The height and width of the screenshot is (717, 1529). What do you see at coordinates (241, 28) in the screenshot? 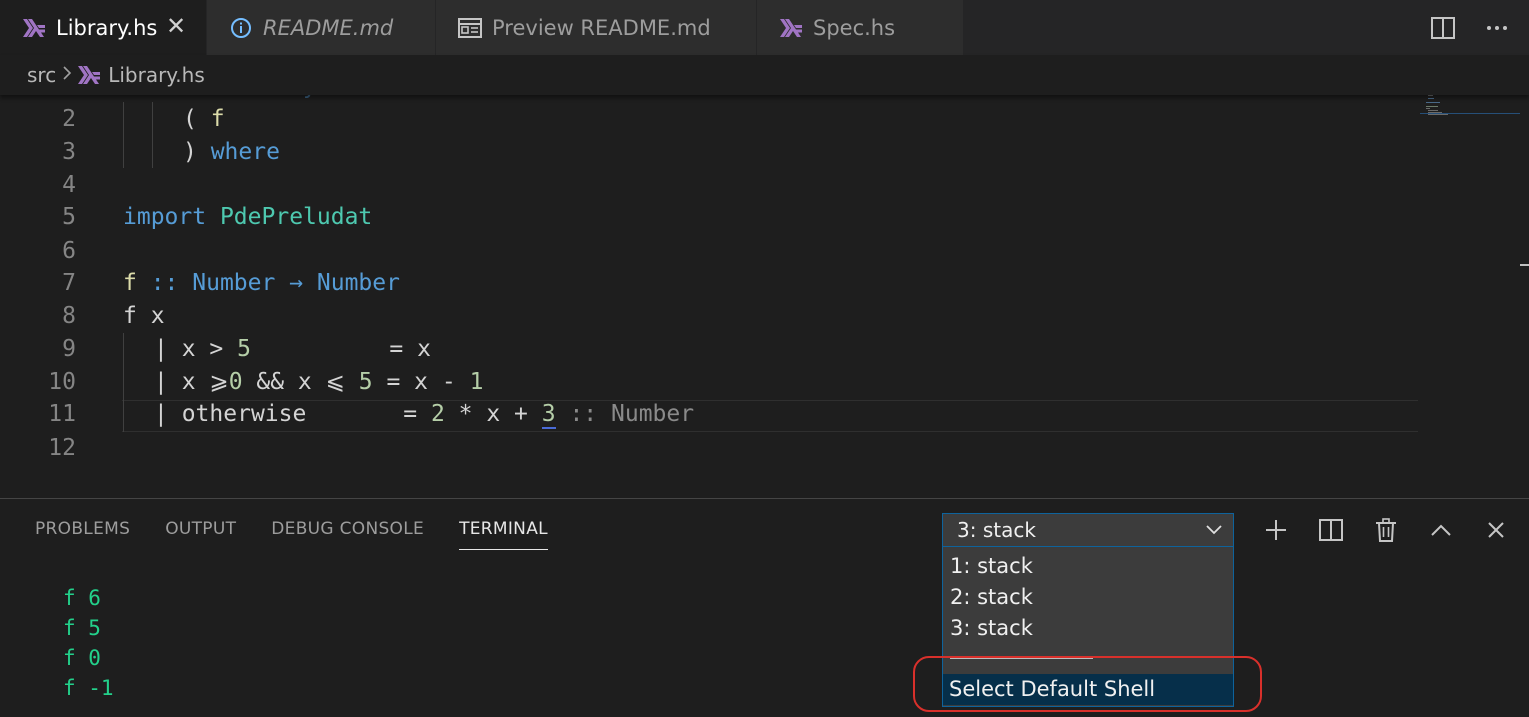
I see `info-icon` at bounding box center [241, 28].